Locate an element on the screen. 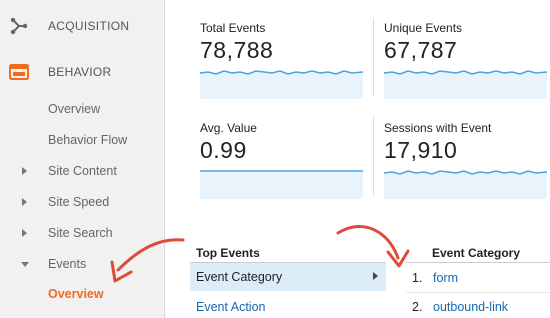 This screenshot has width=550, height=318. acquisition-icon is located at coordinates (19, 26).